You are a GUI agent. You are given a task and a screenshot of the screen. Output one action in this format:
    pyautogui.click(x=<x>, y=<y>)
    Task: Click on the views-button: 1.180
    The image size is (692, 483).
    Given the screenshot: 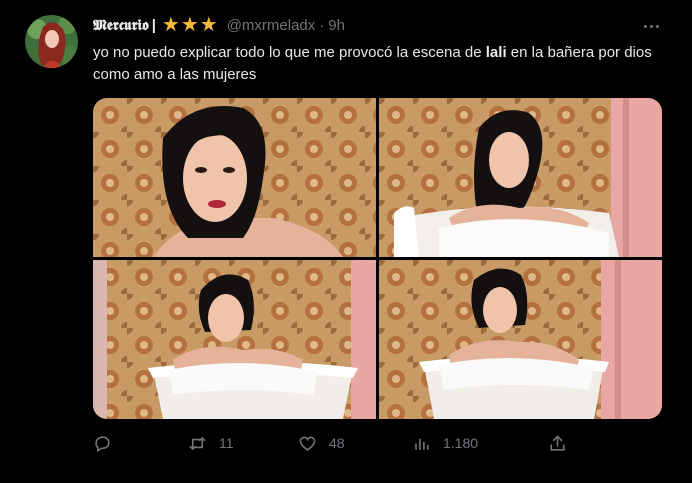 What is the action you would take?
    pyautogui.click(x=480, y=443)
    